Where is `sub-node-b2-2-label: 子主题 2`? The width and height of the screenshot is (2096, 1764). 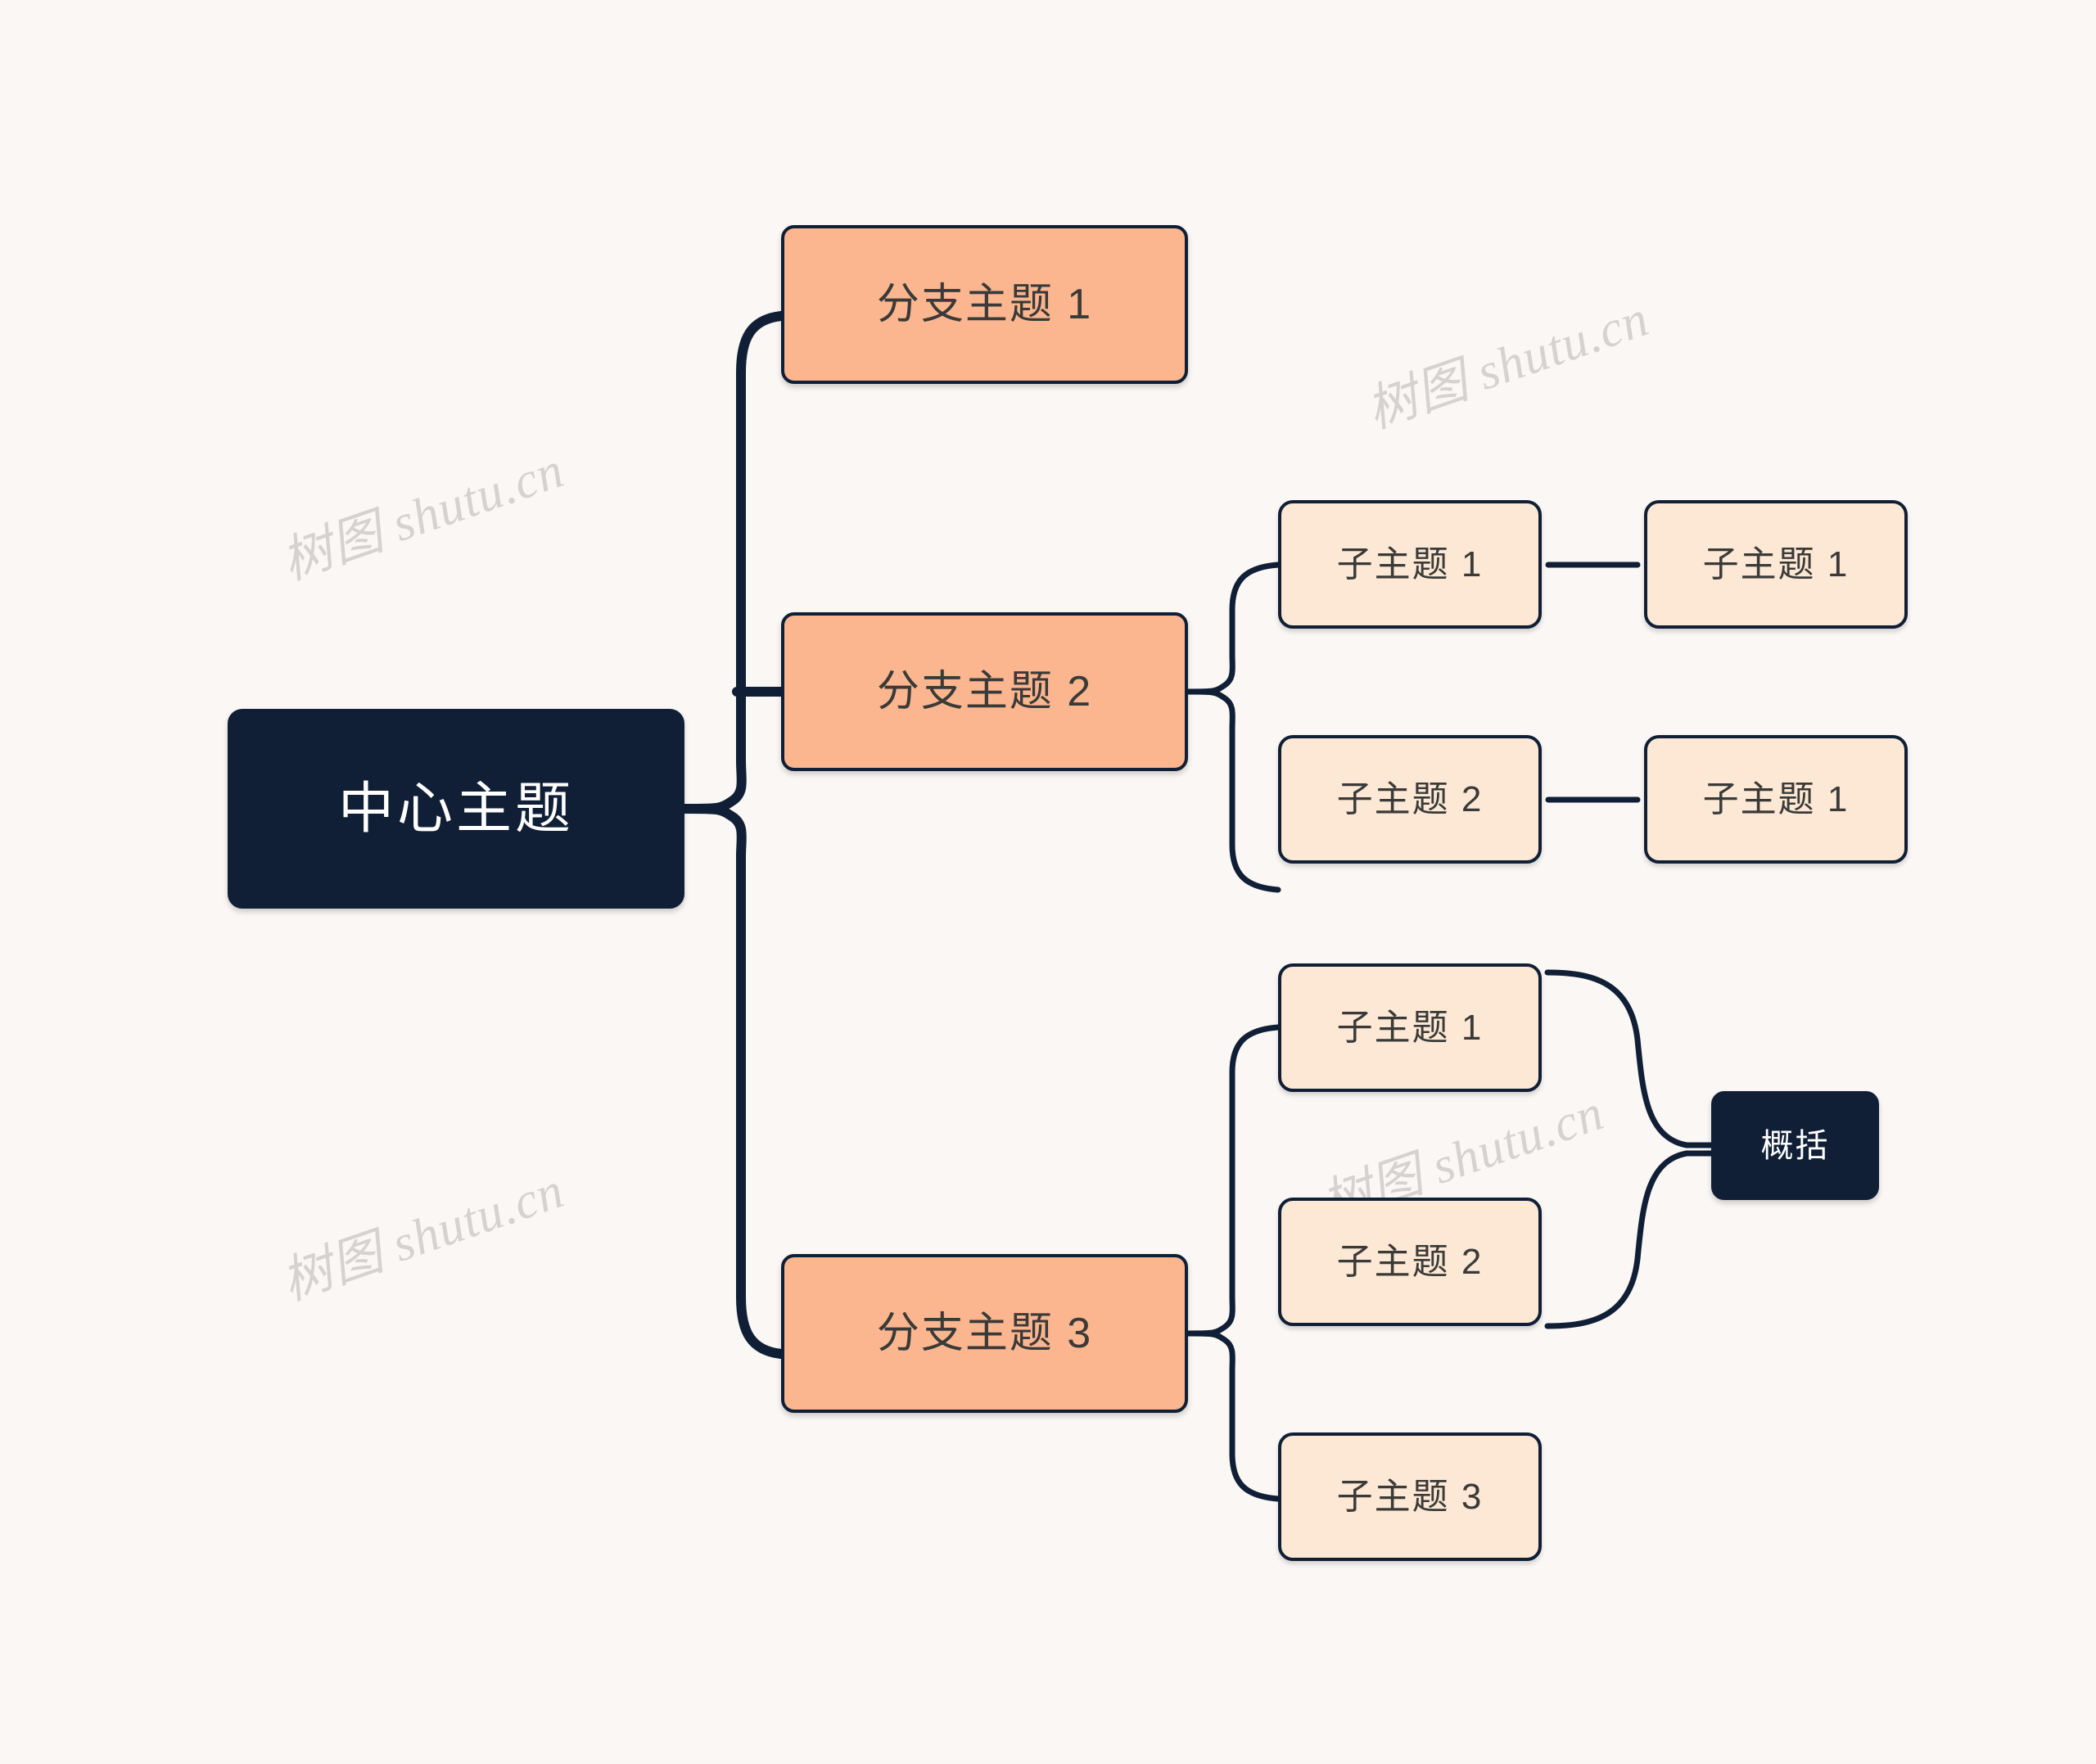 sub-node-b2-2-label: 子主题 2 is located at coordinates (1410, 798).